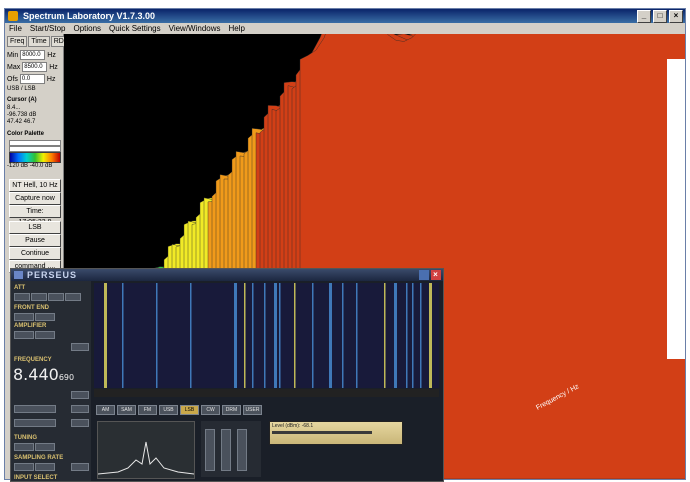 Image resolution: width=690 pixels, height=482 pixels. What do you see at coordinates (80, 467) in the screenshot?
I see `sampling-dropdown` at bounding box center [80, 467].